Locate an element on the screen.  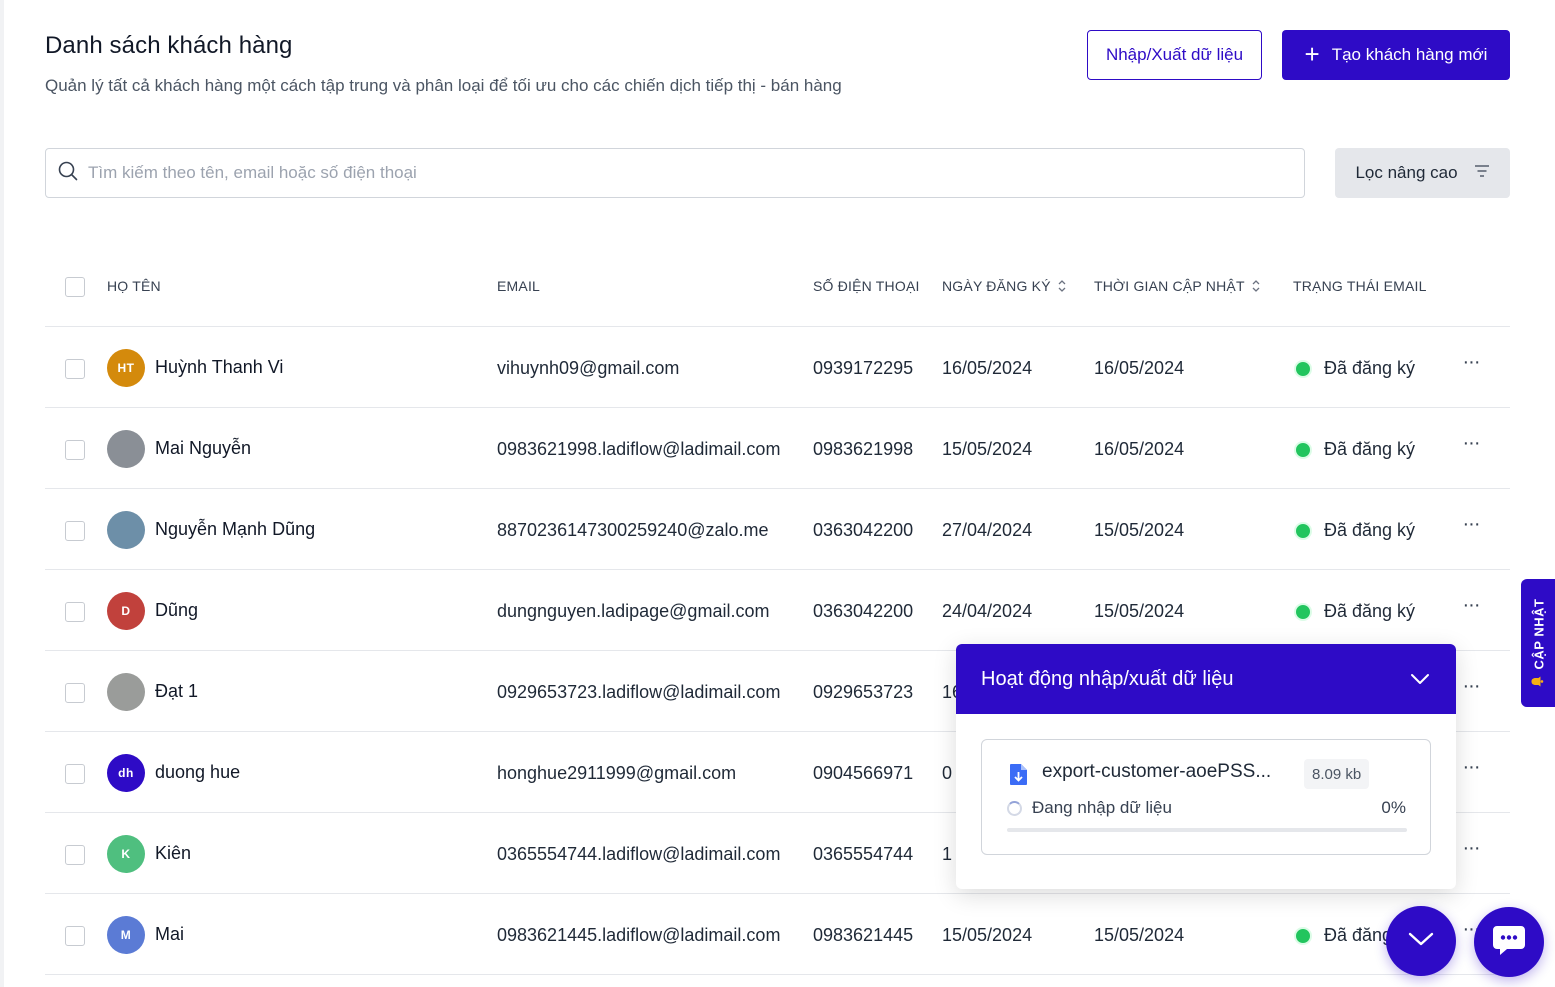
column-registered: NGÀY ĐĂNG KÝ is located at coordinates (1004, 286).